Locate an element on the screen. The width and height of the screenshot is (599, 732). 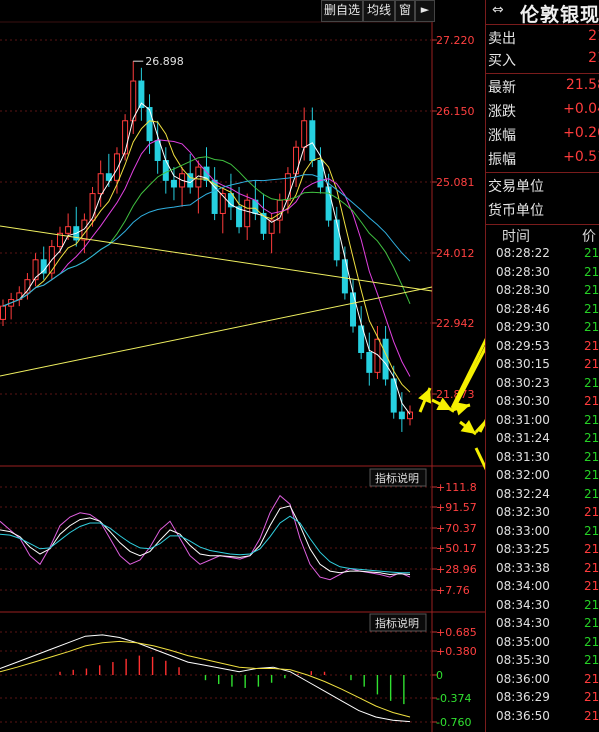
tick-row: 08:28:22 21 is located at coordinates (542, 254).